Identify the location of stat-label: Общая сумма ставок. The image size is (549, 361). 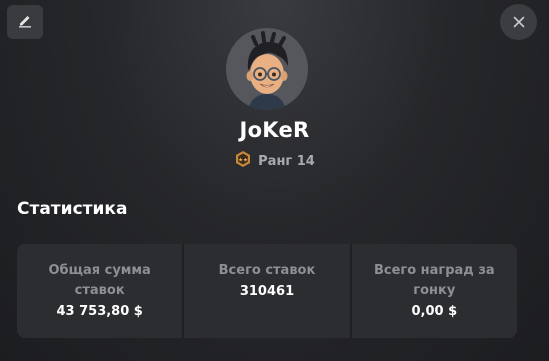
(99, 280).